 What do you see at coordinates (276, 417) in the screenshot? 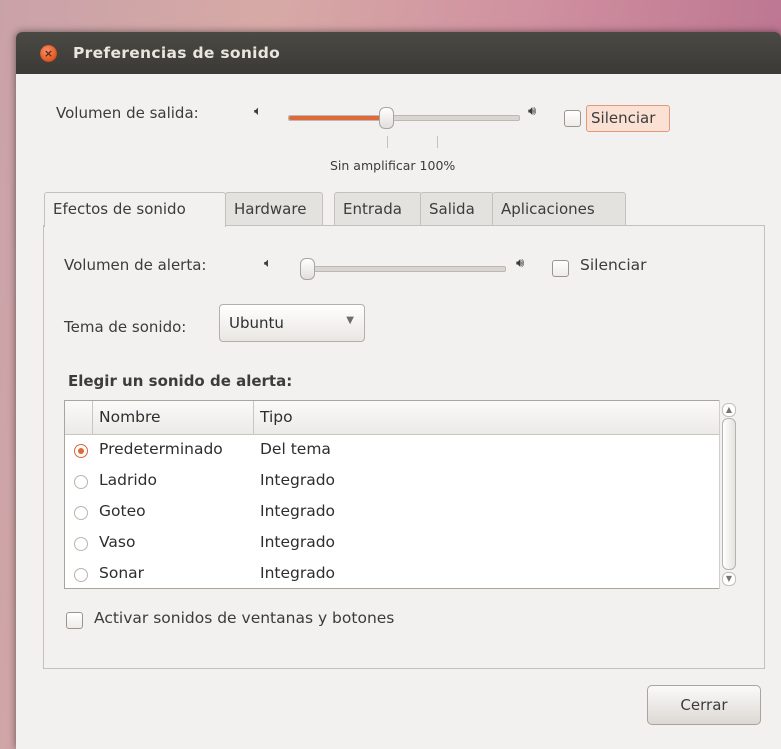
I see `column-header-type: Tipo` at bounding box center [276, 417].